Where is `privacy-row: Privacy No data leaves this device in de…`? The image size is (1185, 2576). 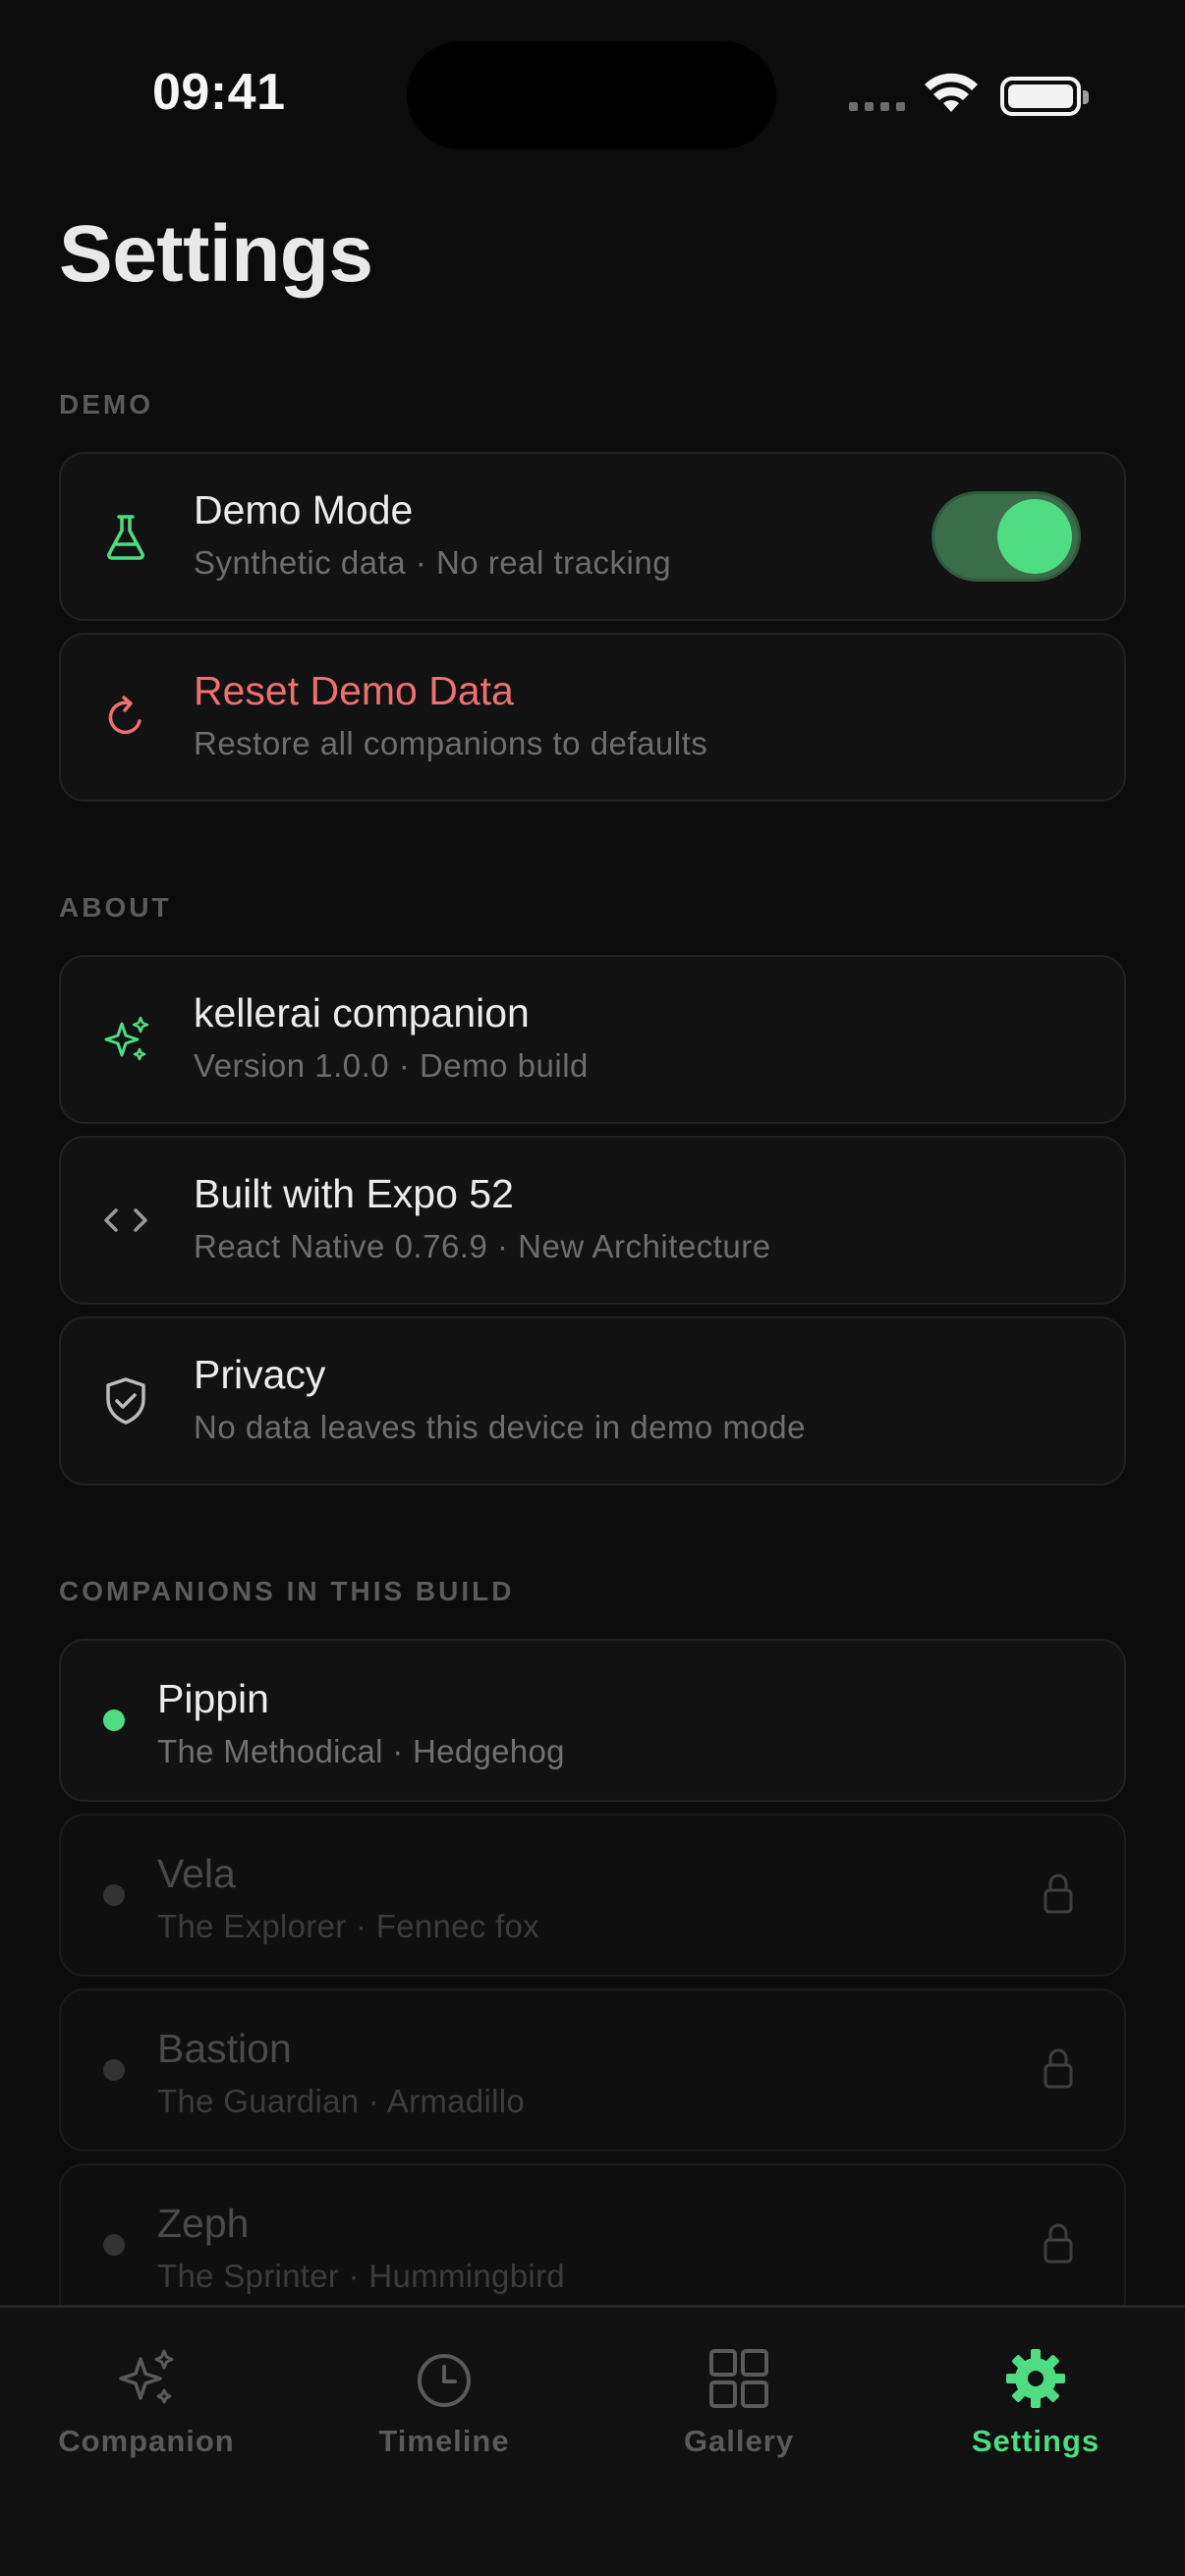 privacy-row: Privacy No data leaves this device in de… is located at coordinates (592, 1400).